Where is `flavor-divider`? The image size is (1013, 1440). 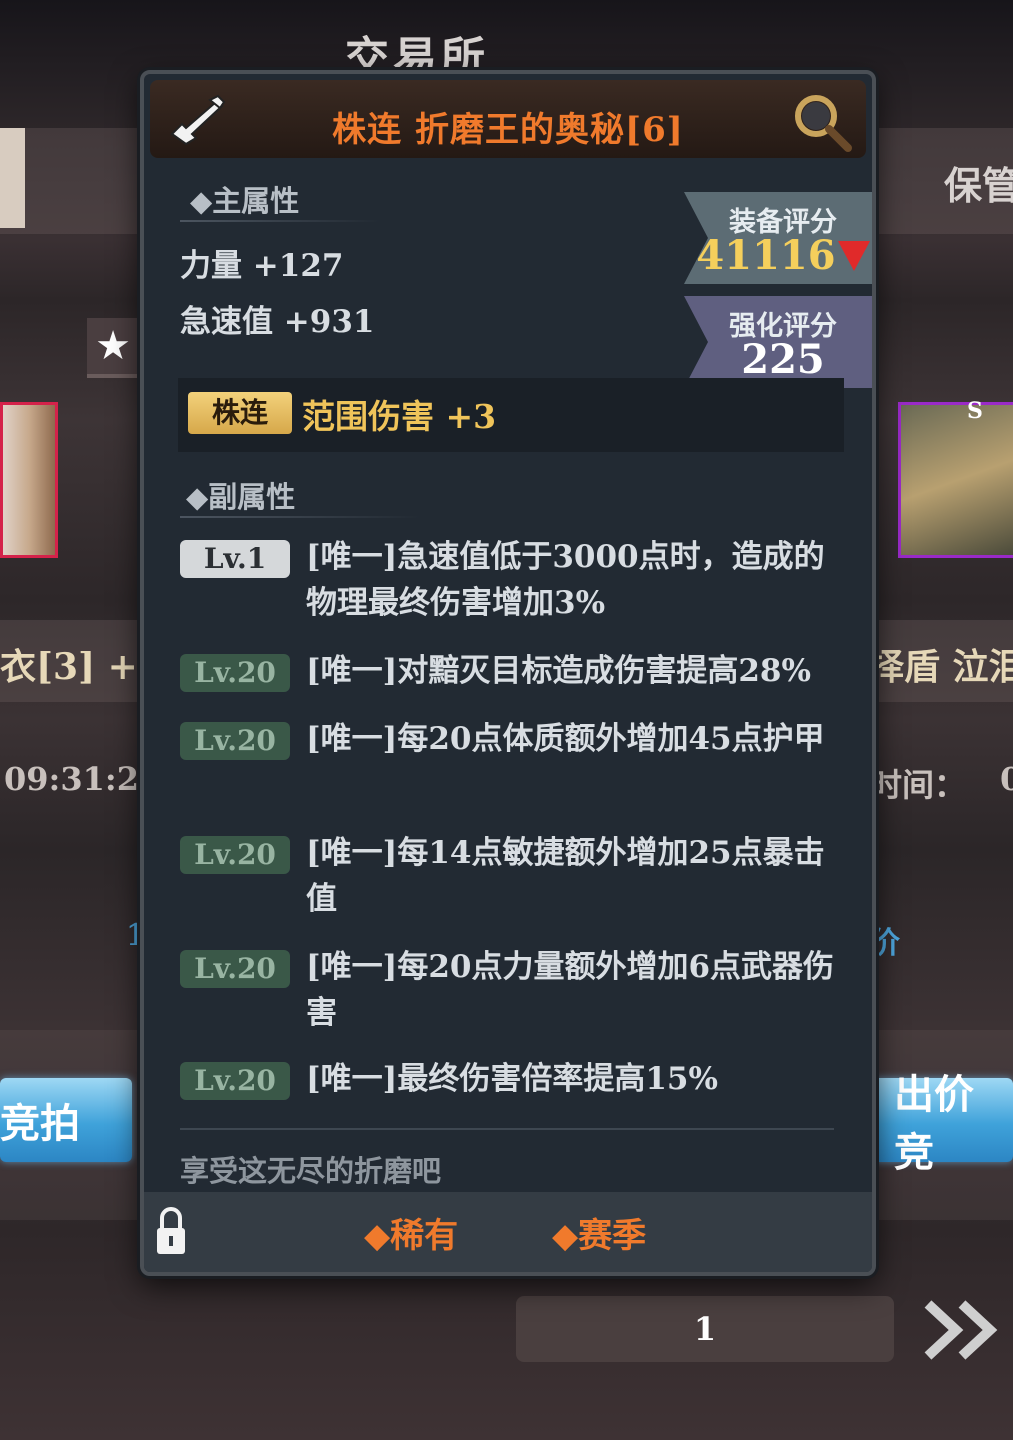
flavor-divider is located at coordinates (507, 1129).